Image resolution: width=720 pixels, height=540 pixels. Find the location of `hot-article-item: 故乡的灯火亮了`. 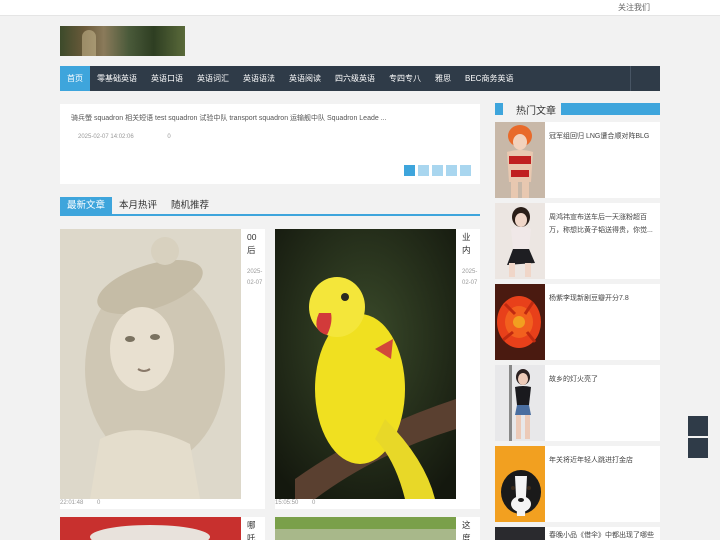

hot-article-item: 故乡的灯火亮了 is located at coordinates (577, 403).